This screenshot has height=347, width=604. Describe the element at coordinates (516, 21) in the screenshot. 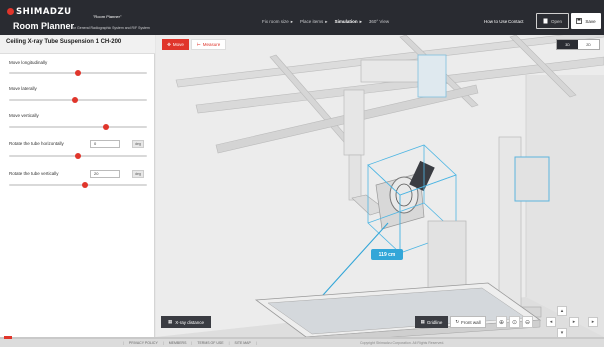

I see `contact-link: Contact` at that location.